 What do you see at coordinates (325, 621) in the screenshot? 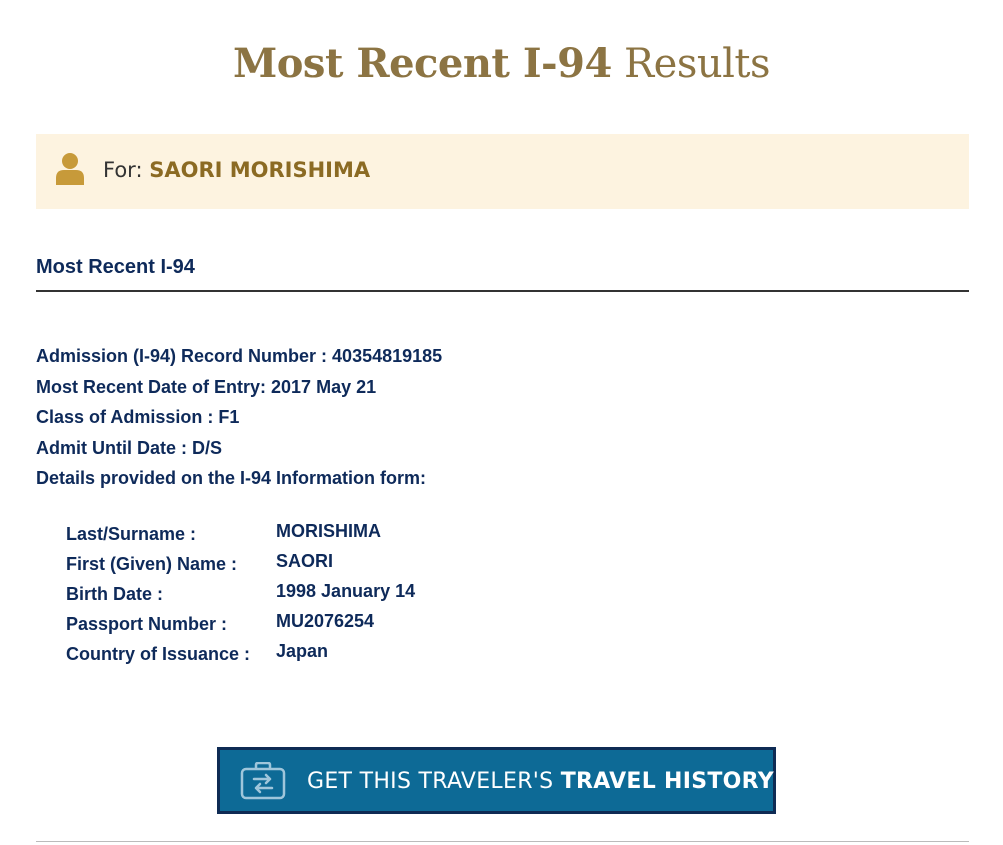
I see `detail-value: MU2076254` at bounding box center [325, 621].